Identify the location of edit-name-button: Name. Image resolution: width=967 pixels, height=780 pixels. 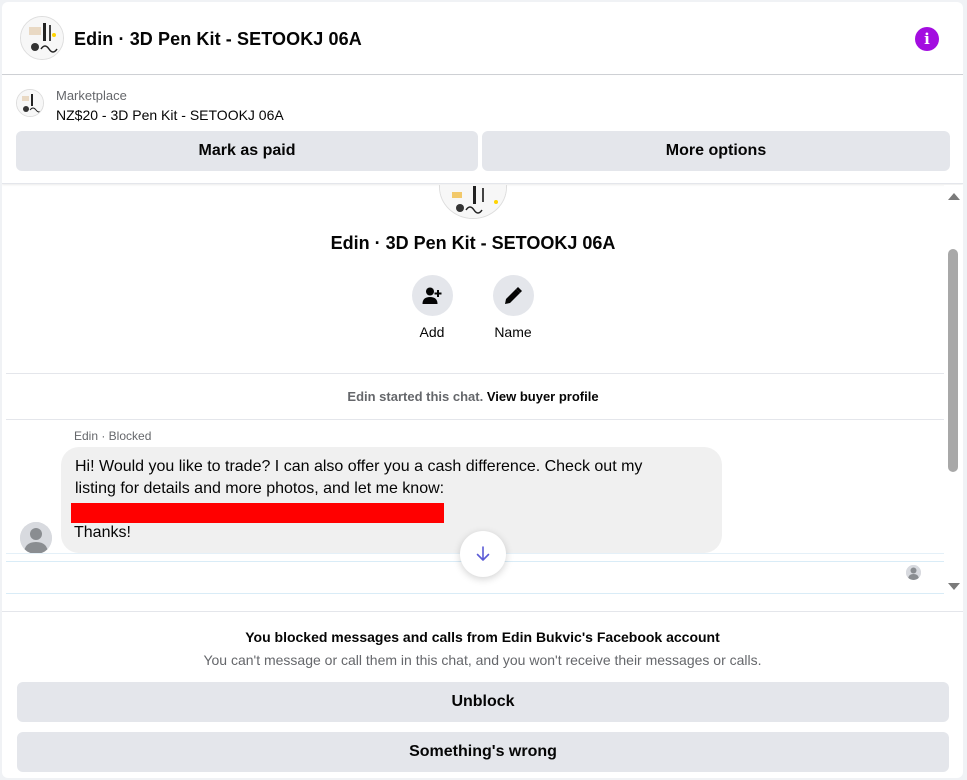
(513, 307).